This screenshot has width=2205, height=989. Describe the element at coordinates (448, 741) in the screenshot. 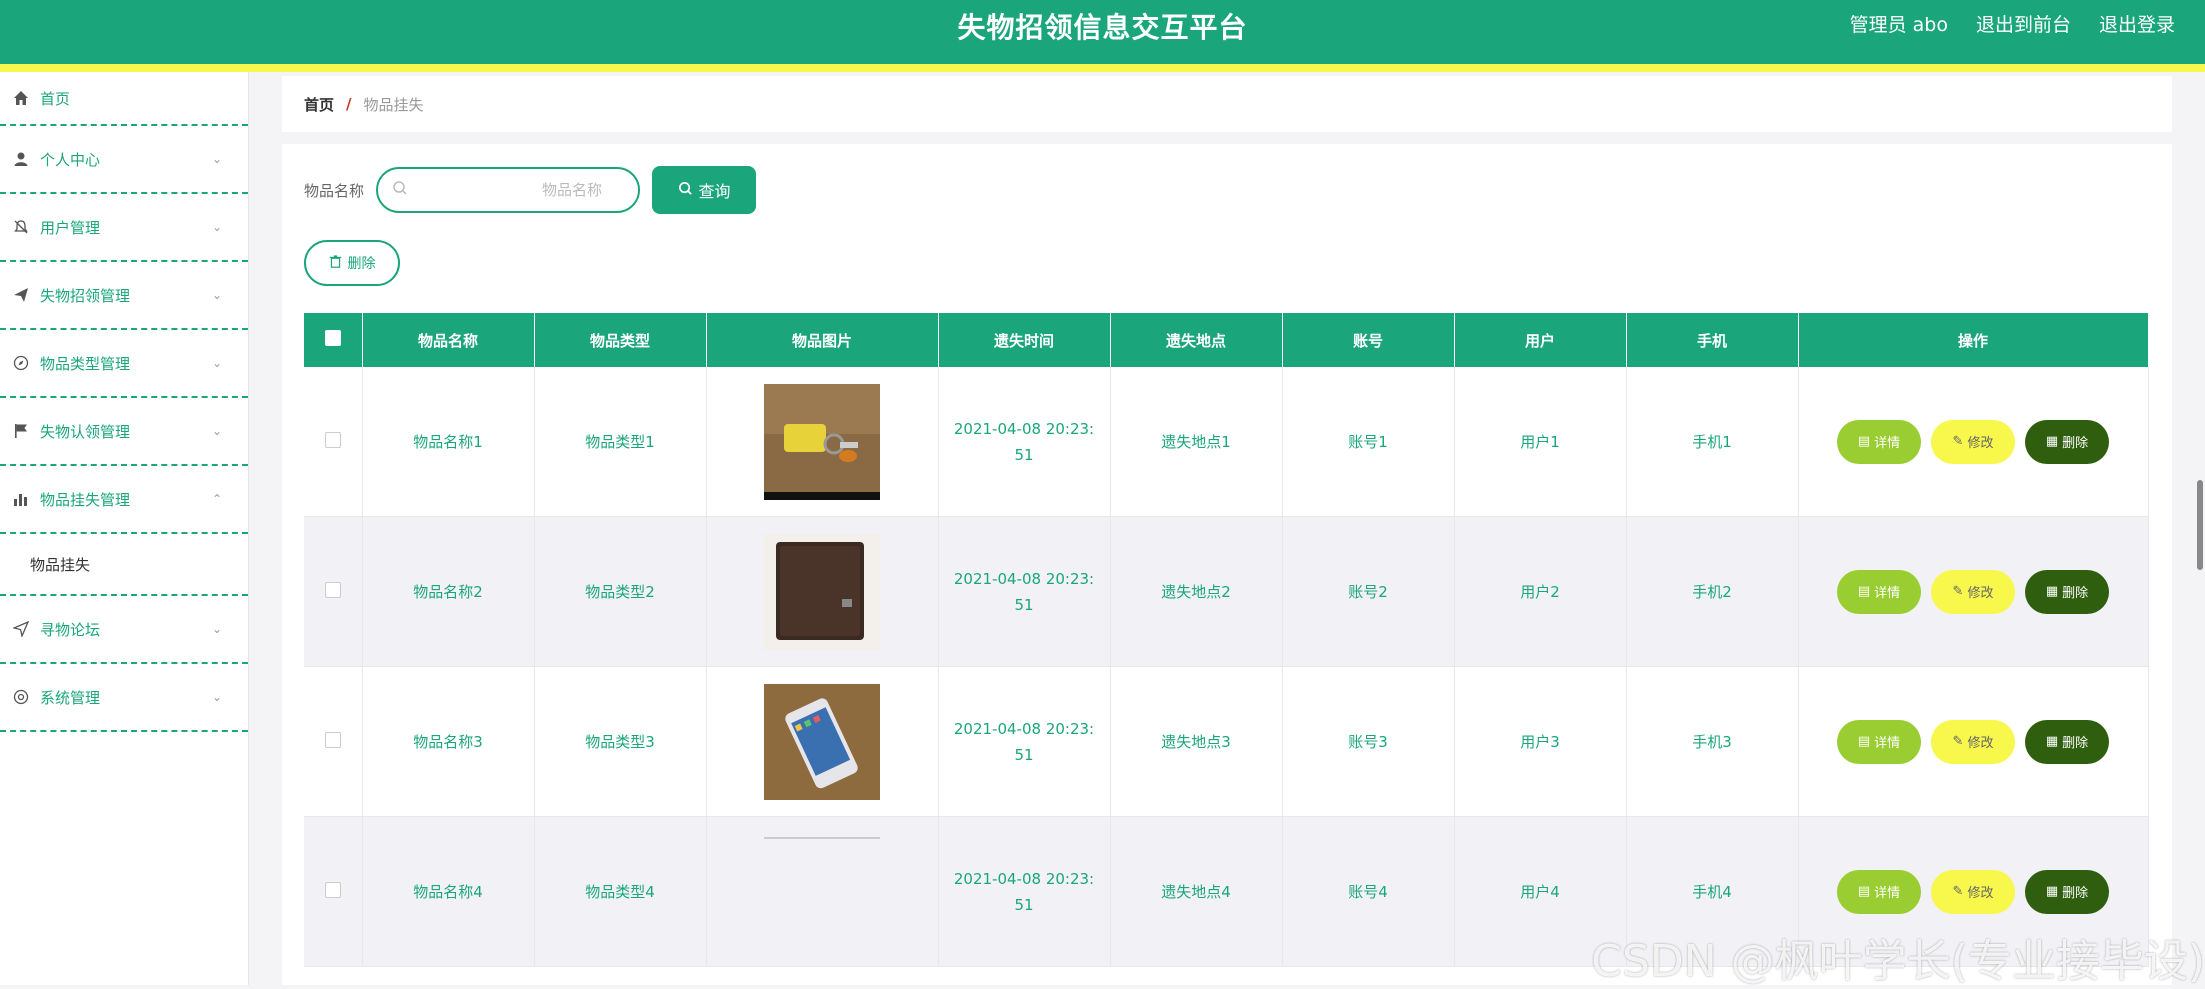

I see `item-name-cell: 物品名称3` at that location.